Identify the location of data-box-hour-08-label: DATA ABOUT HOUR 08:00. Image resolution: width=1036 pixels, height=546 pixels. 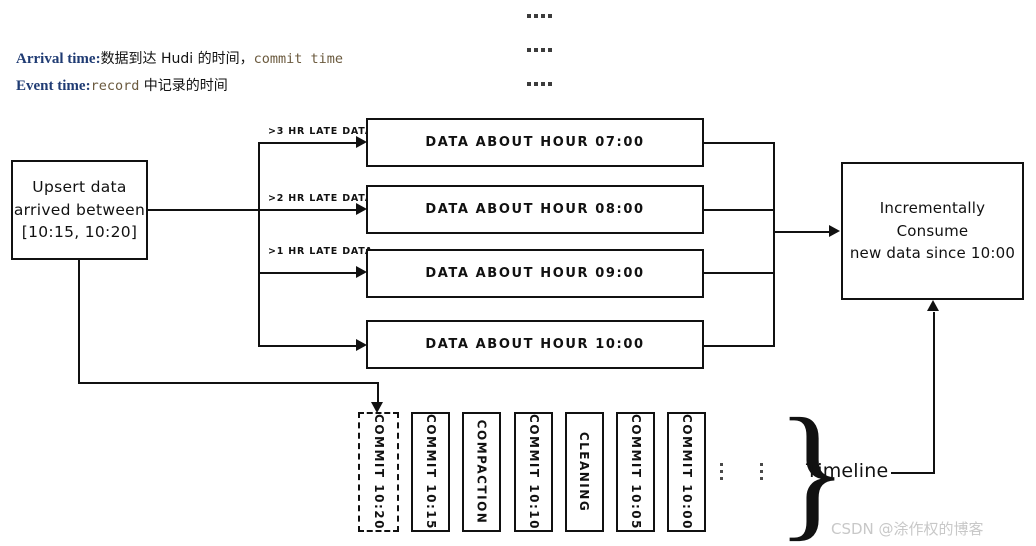
(535, 209).